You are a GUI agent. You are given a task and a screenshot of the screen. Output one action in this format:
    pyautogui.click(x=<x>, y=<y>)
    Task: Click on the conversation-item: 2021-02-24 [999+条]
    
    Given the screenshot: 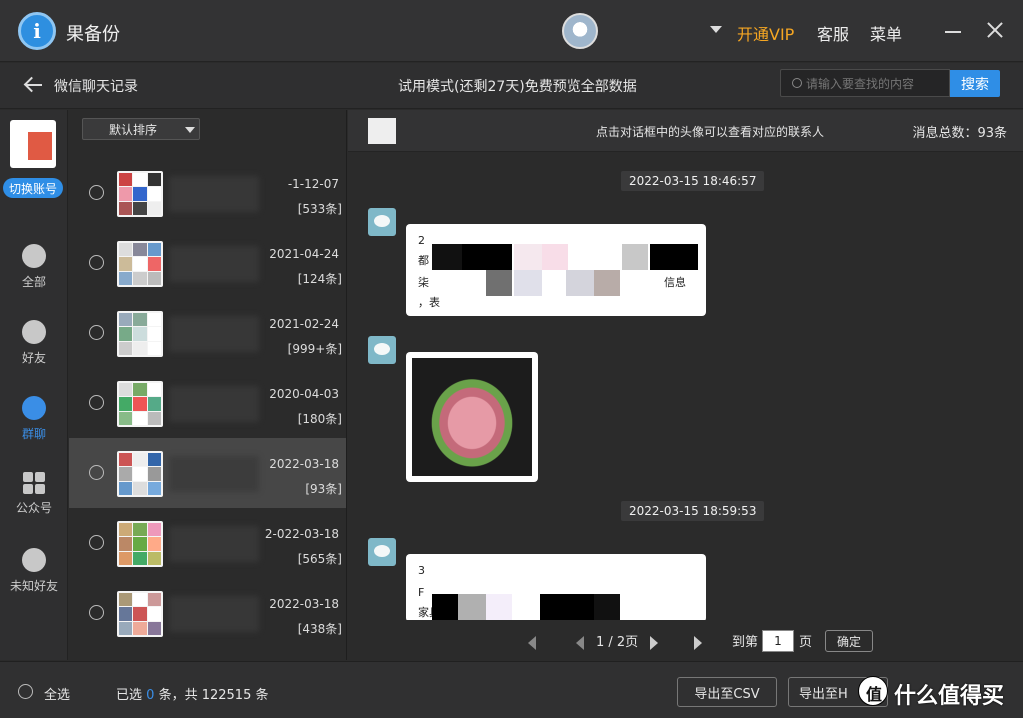 What is the action you would take?
    pyautogui.click(x=207, y=333)
    